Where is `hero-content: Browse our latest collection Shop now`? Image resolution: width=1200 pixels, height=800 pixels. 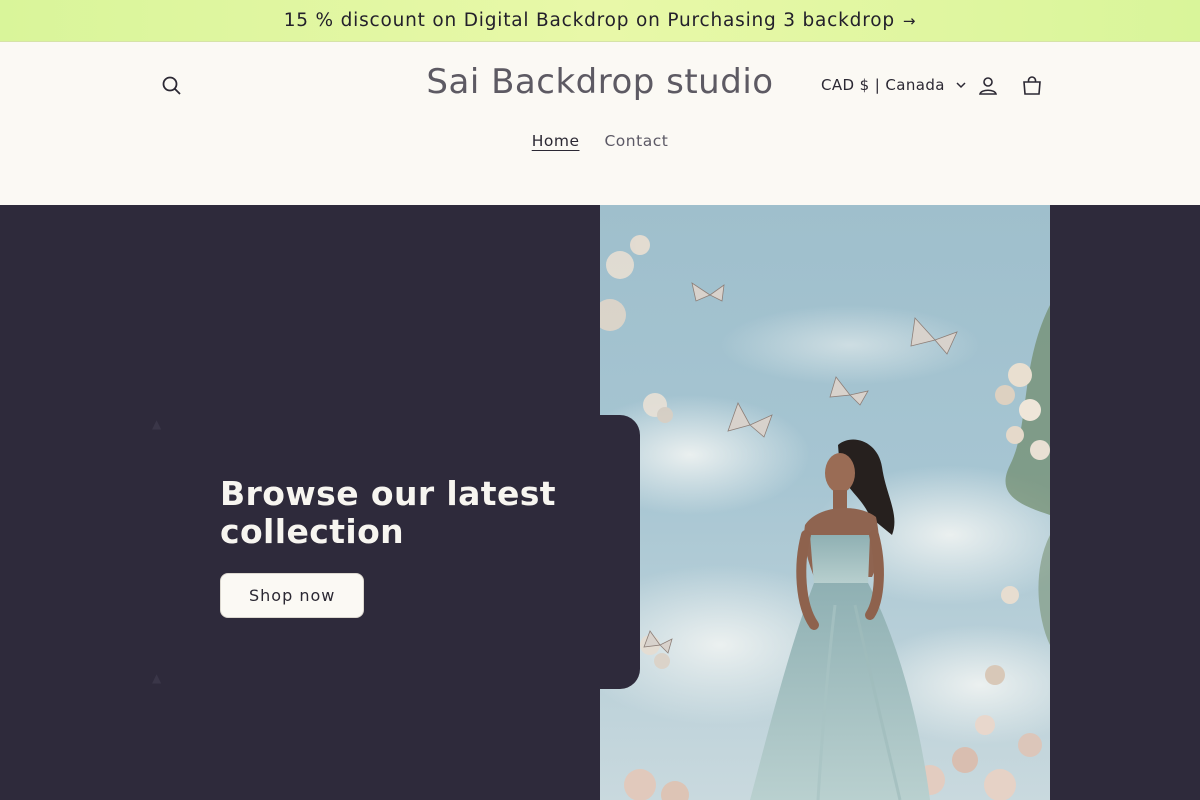 hero-content: Browse our latest collection Shop now is located at coordinates (400, 546).